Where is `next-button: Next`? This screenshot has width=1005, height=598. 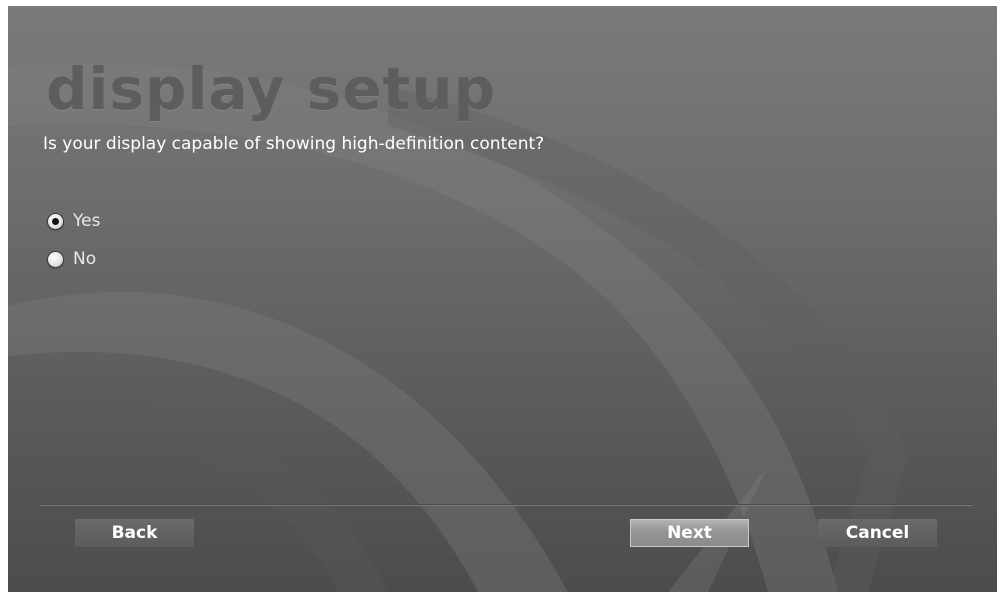
next-button: Next is located at coordinates (689, 533).